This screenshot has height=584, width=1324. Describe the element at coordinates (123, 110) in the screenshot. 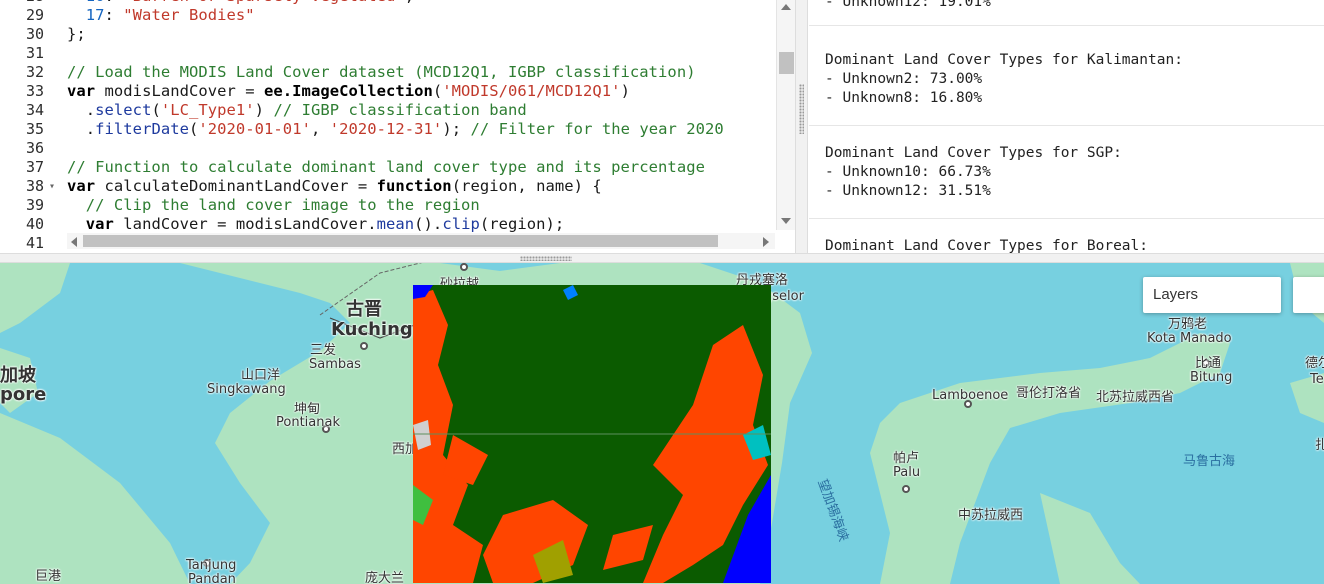

I see `code-token: select` at that location.